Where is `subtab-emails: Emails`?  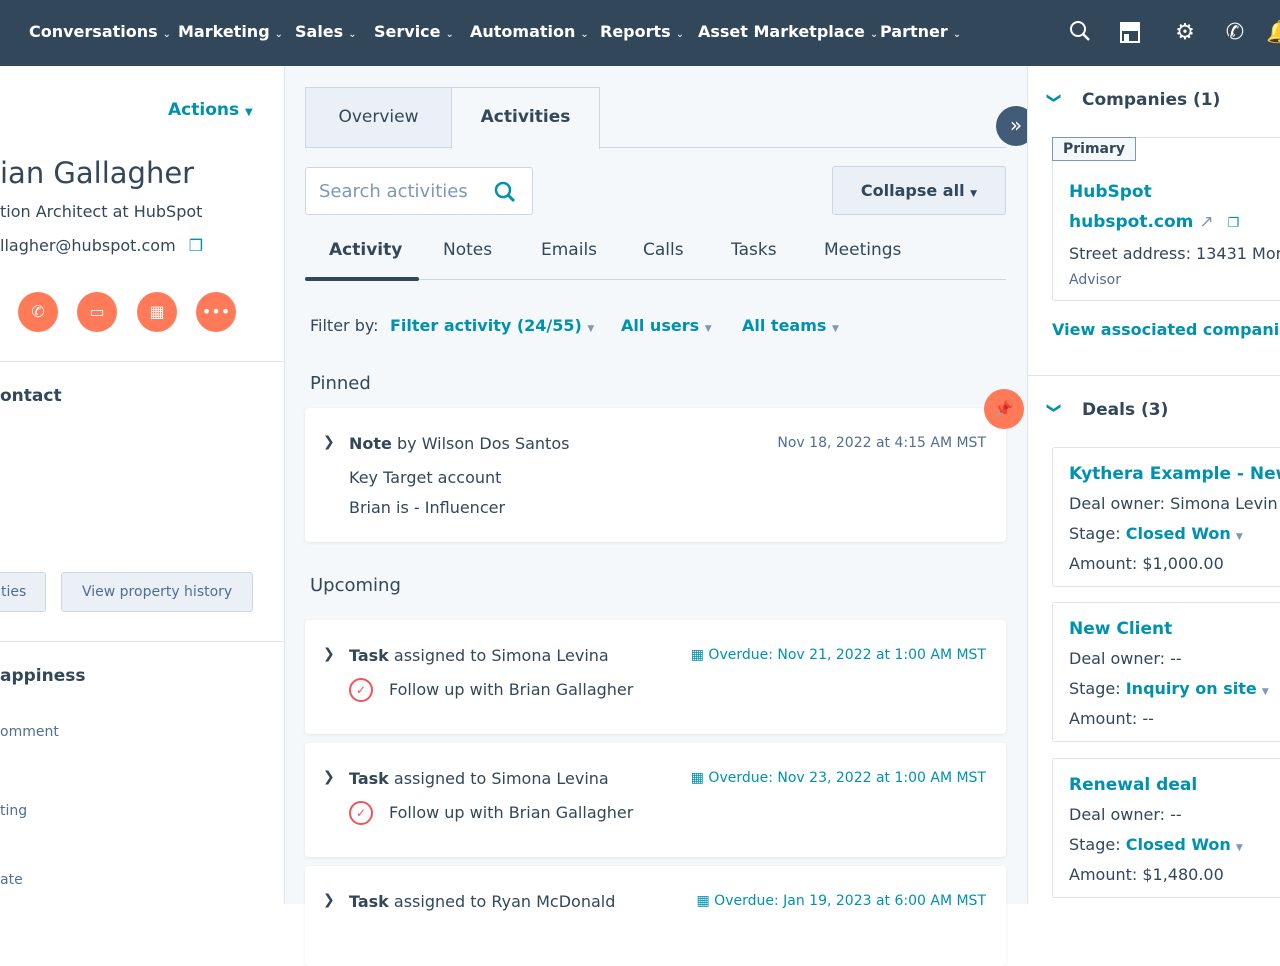 subtab-emails: Emails is located at coordinates (569, 250).